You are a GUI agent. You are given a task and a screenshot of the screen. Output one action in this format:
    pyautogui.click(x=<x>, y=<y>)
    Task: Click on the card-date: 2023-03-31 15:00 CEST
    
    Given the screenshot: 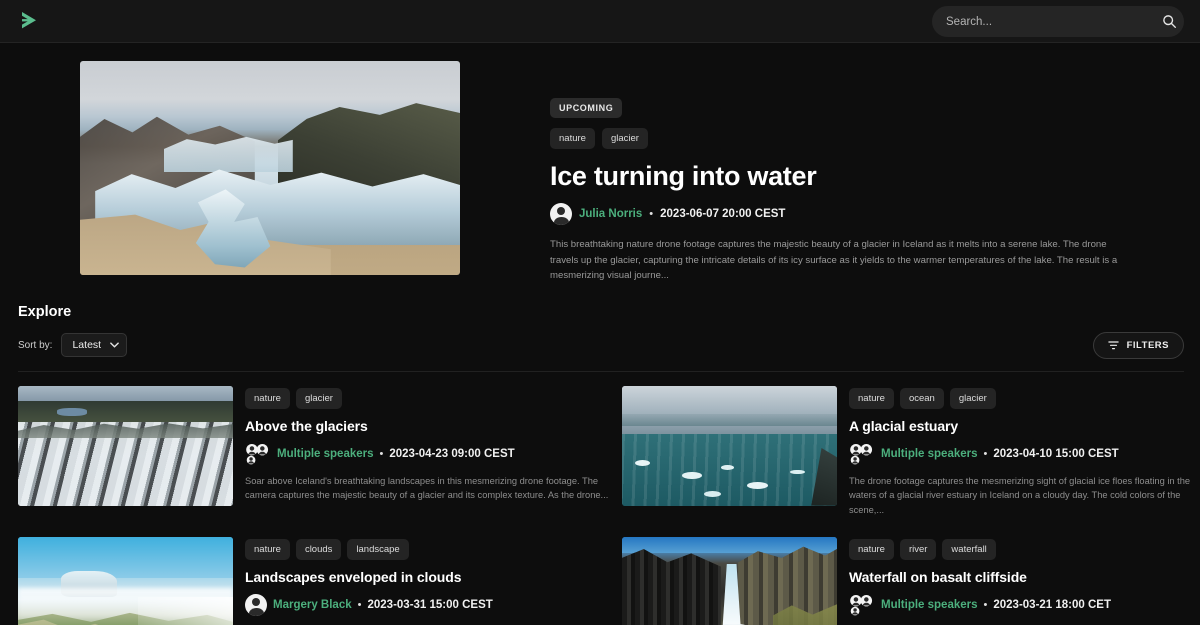 What is the action you would take?
    pyautogui.click(x=430, y=605)
    